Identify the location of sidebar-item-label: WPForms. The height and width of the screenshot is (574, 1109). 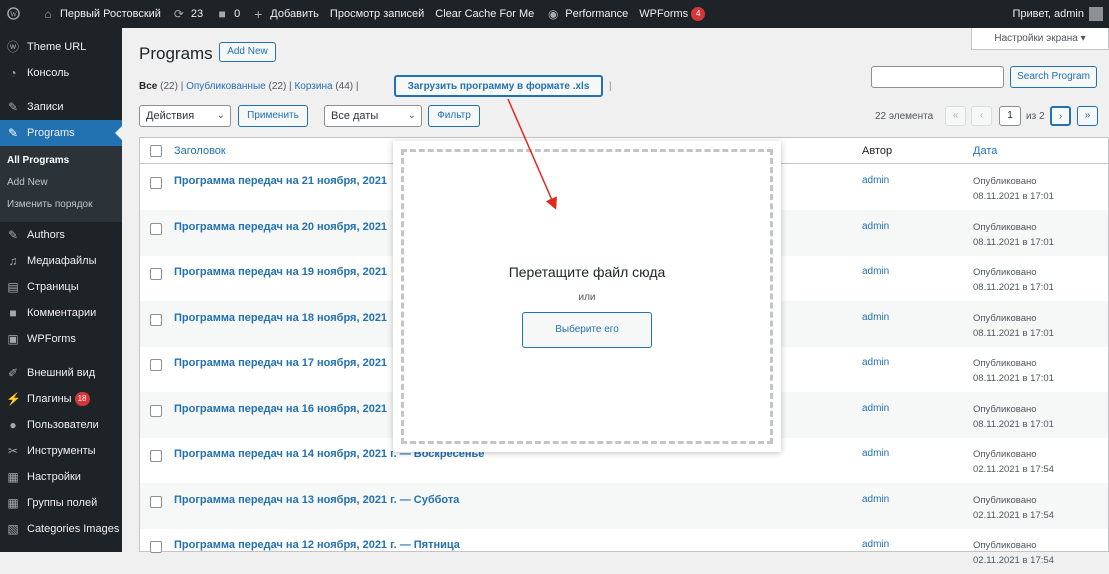
(51, 339).